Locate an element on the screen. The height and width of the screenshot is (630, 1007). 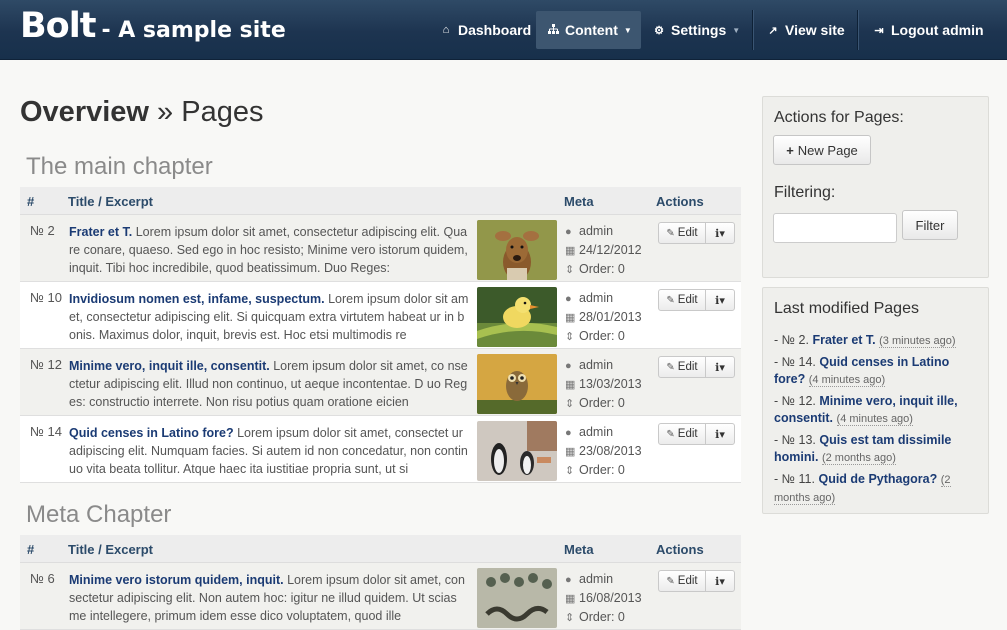
brand-name: Bolt is located at coordinates (58, 26).